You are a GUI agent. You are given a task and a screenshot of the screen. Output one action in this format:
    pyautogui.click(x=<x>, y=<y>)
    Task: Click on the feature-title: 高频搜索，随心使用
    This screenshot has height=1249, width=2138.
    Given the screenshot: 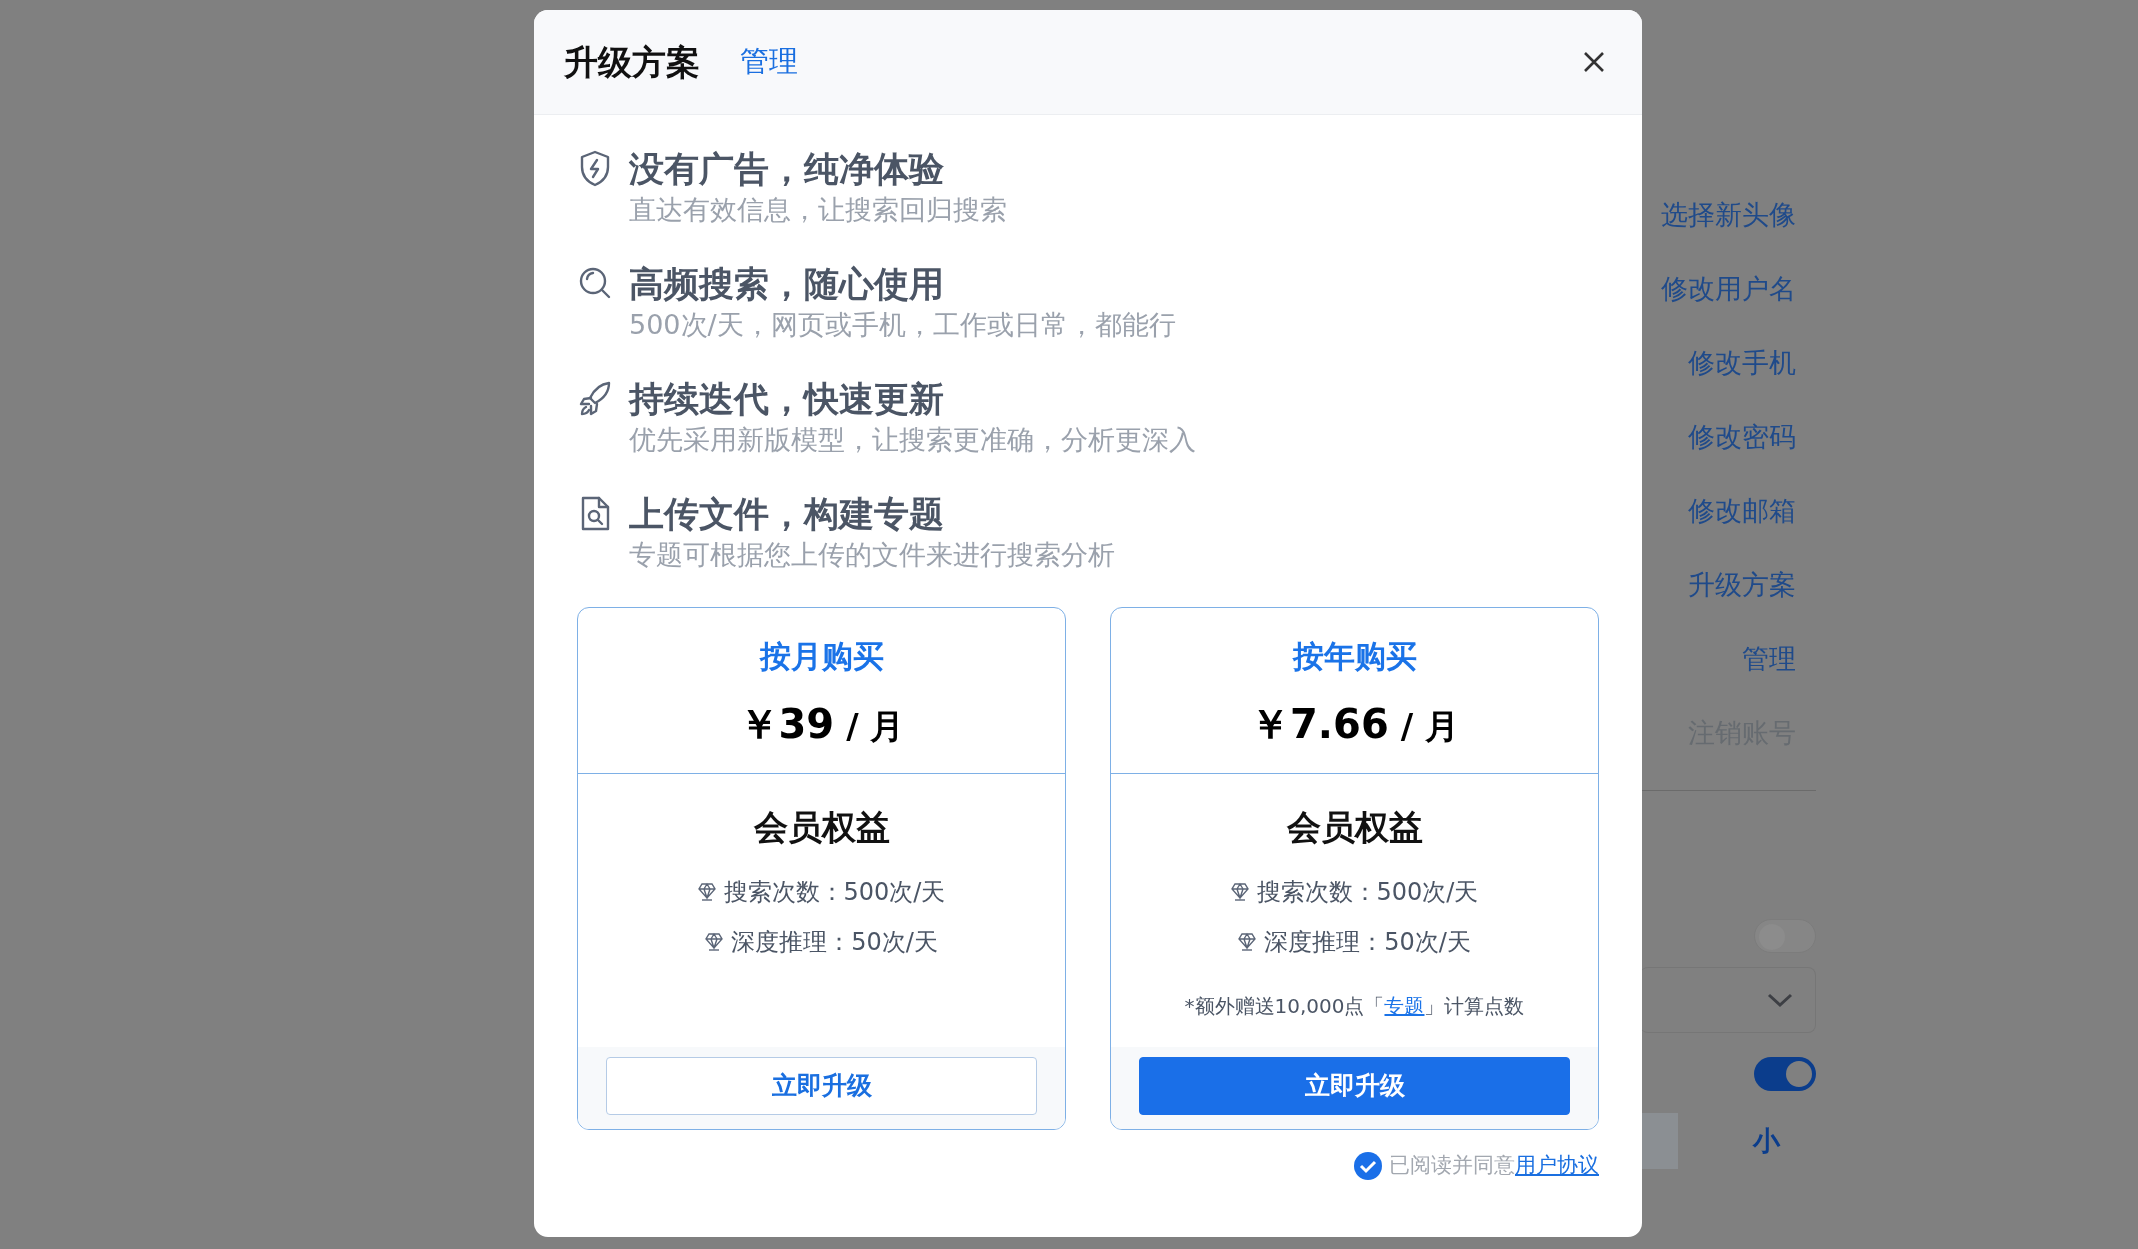 What is the action you would take?
    pyautogui.click(x=787, y=284)
    